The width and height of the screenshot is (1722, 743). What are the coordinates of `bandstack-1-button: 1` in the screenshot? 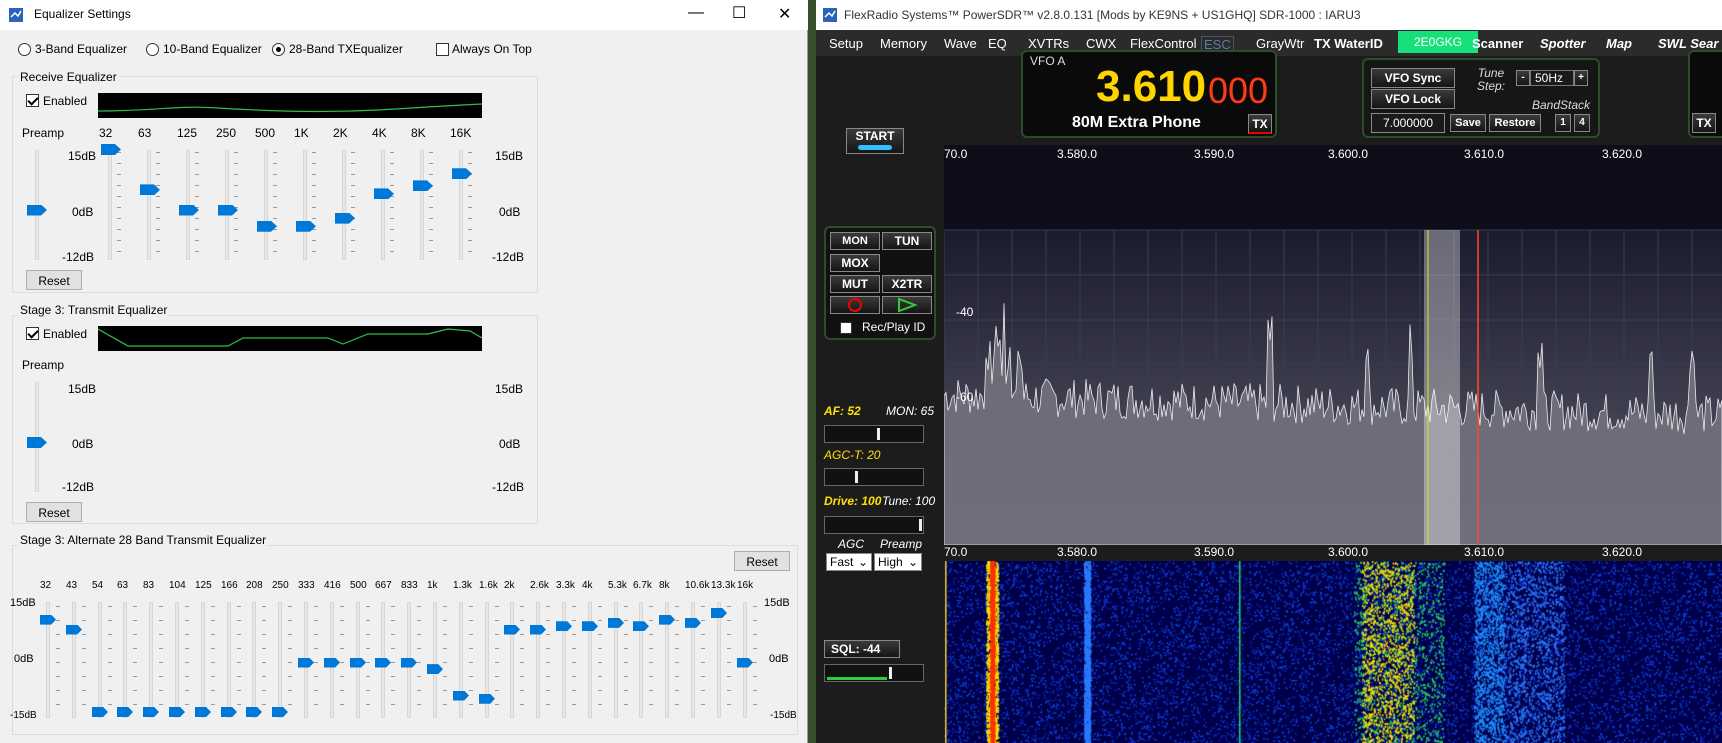 It's located at (1563, 123).